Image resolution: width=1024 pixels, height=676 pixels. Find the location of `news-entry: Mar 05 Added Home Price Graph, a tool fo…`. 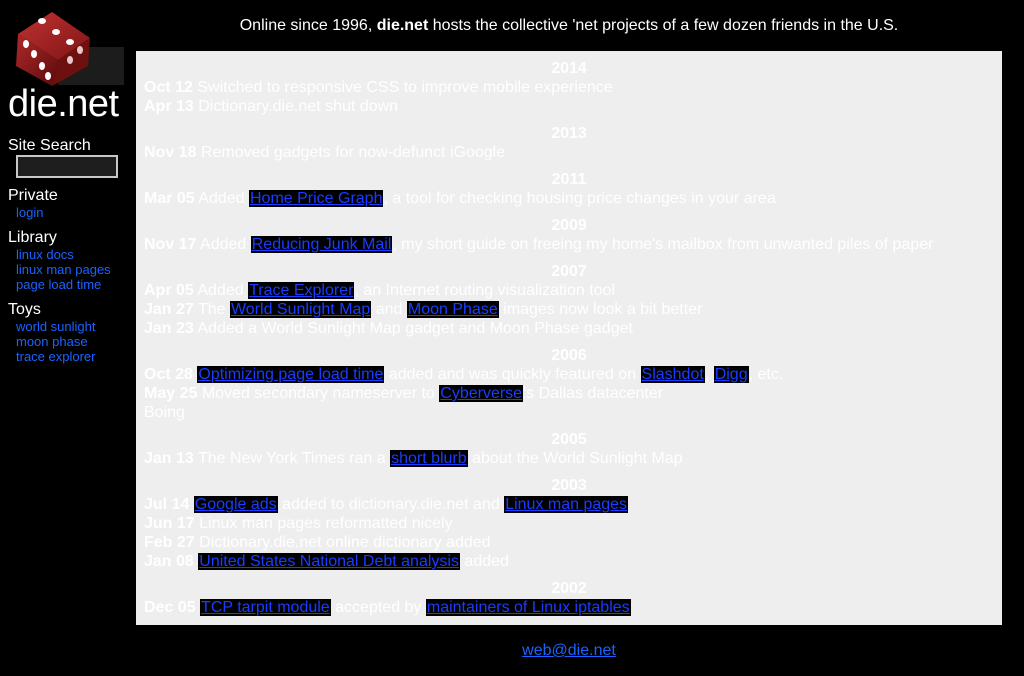

news-entry: Mar 05 Added Home Price Graph, a tool fo… is located at coordinates (569, 198).